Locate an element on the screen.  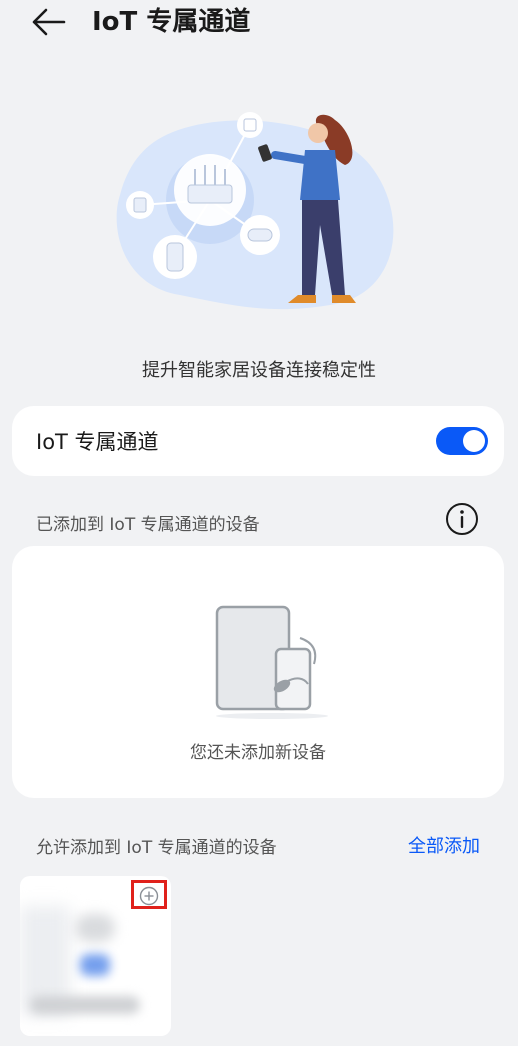
toggle-label: IoT 专属通道 is located at coordinates (97, 442).